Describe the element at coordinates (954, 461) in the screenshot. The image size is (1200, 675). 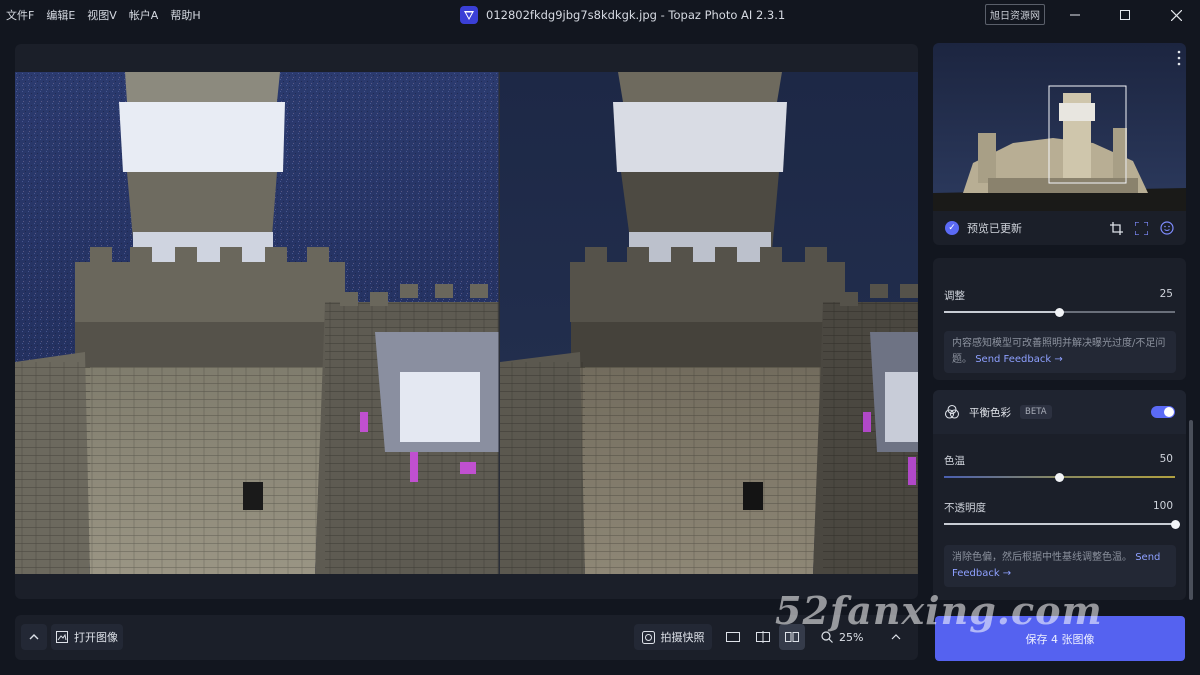
I see `temp-label: 色温` at that location.